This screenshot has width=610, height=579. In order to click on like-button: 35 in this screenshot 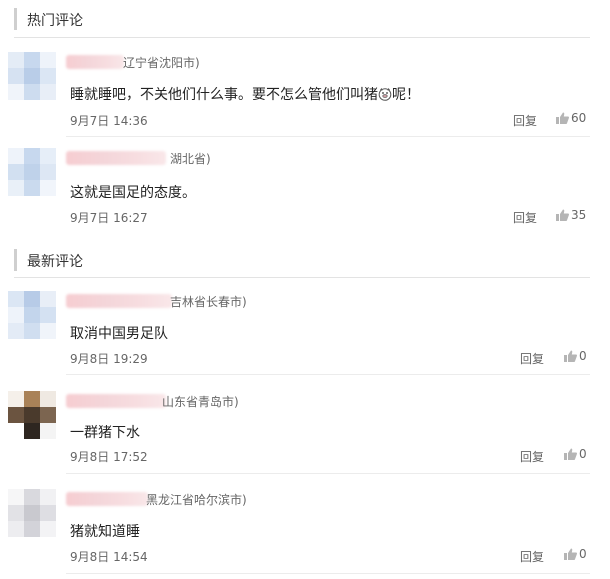, I will do `click(571, 215)`.